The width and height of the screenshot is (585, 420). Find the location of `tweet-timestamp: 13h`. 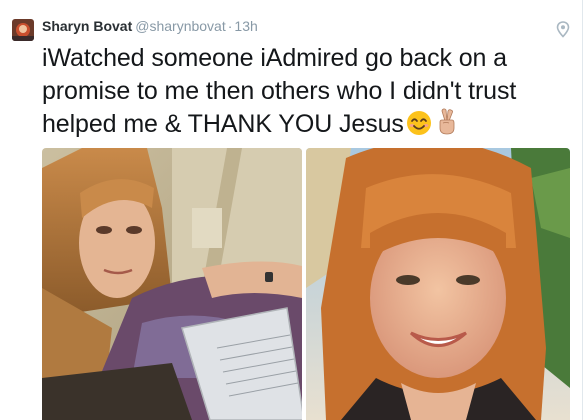

tweet-timestamp: 13h is located at coordinates (245, 26).